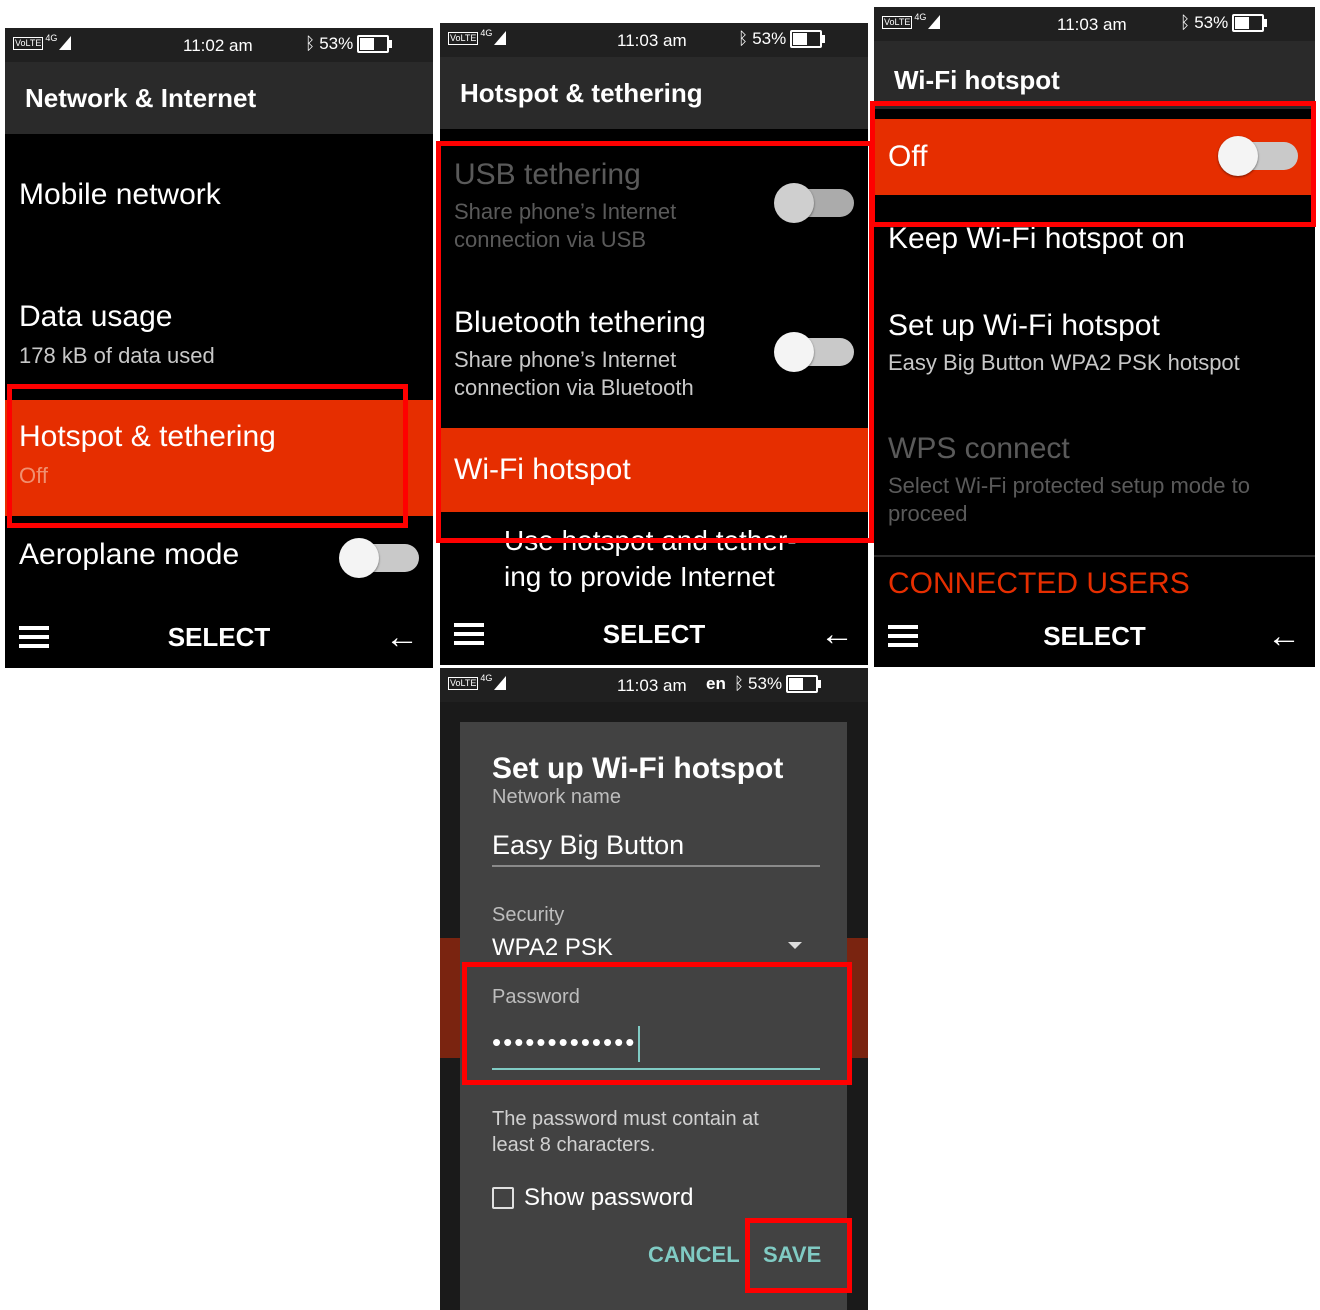  I want to click on security-select: WPA2 PSK, so click(552, 948).